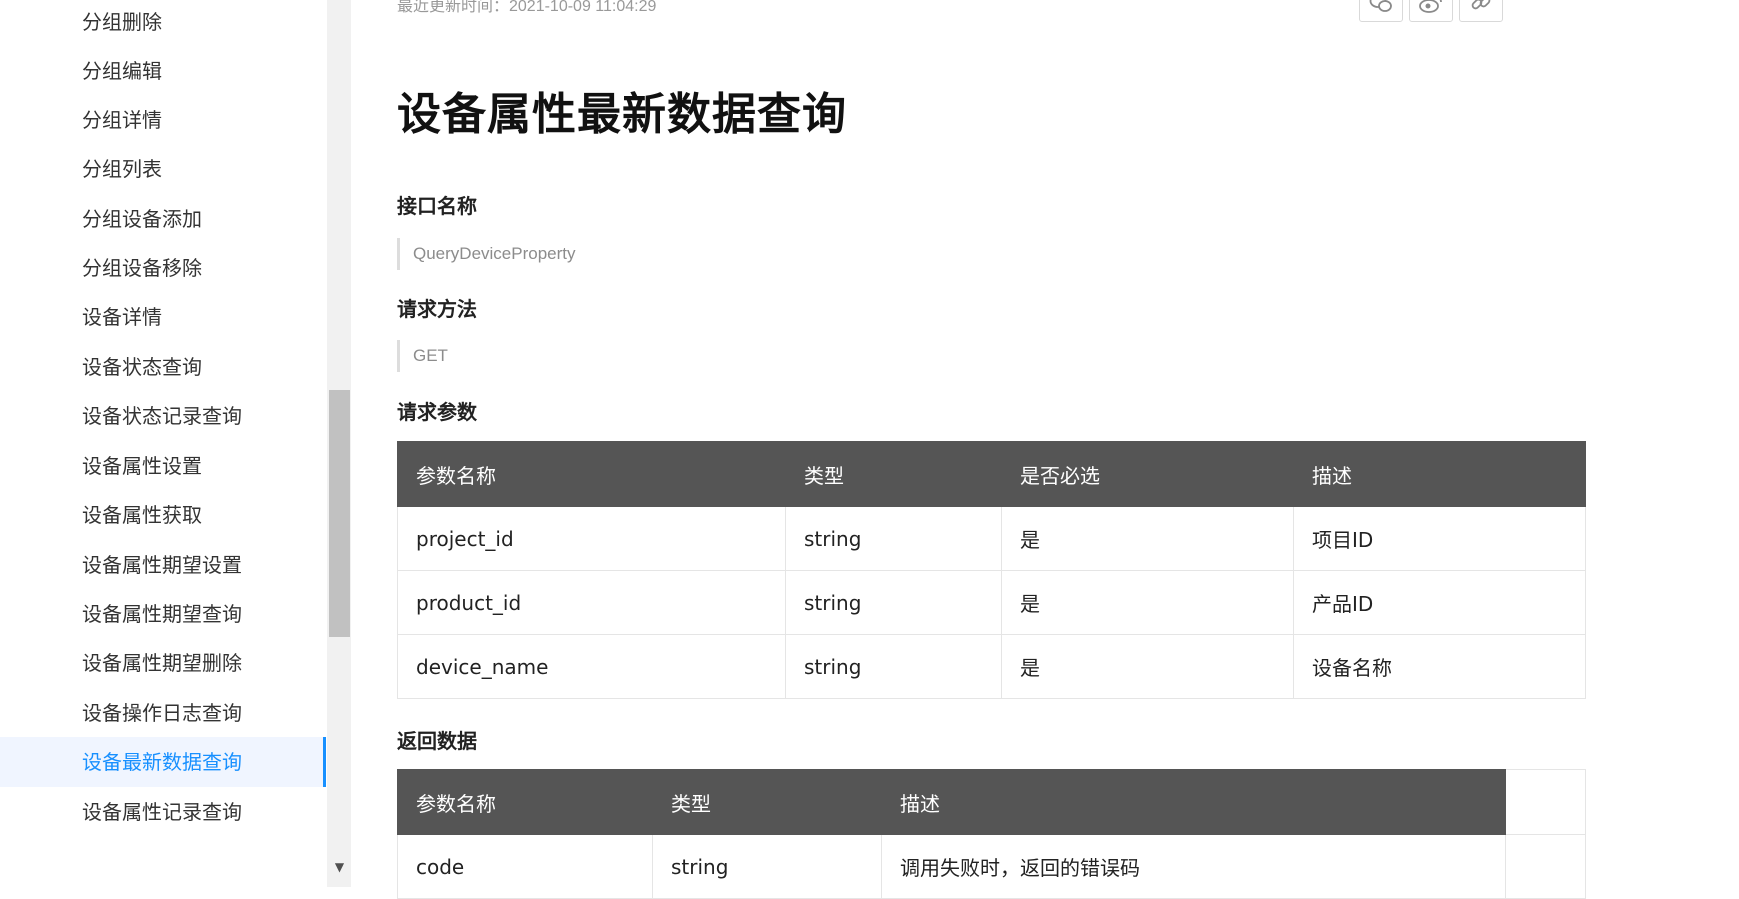 The image size is (1739, 899). What do you see at coordinates (422, 356) in the screenshot?
I see `request-method-value: GET` at bounding box center [422, 356].